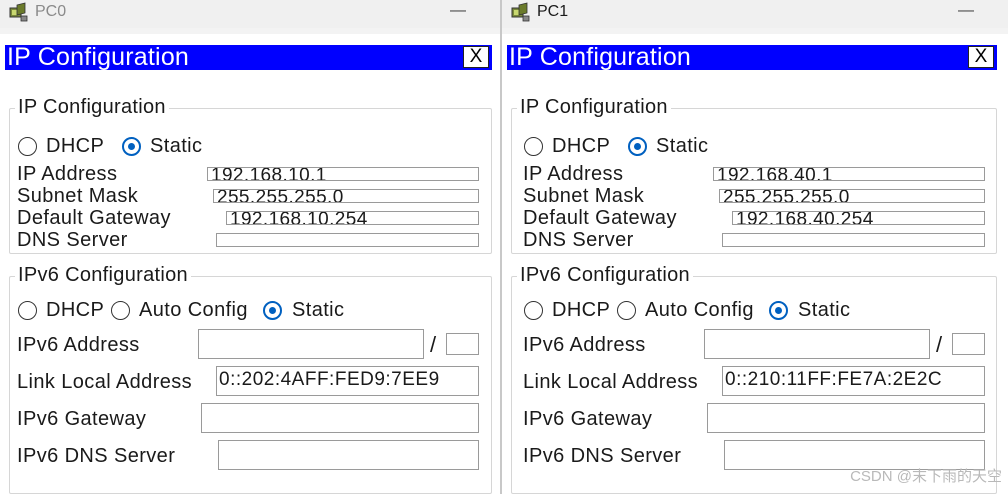 The image size is (1008, 494). Describe the element at coordinates (347, 381) in the screenshot. I see `link-local-address-field: 0::202:4AFF:FED9:7EE9` at that location.